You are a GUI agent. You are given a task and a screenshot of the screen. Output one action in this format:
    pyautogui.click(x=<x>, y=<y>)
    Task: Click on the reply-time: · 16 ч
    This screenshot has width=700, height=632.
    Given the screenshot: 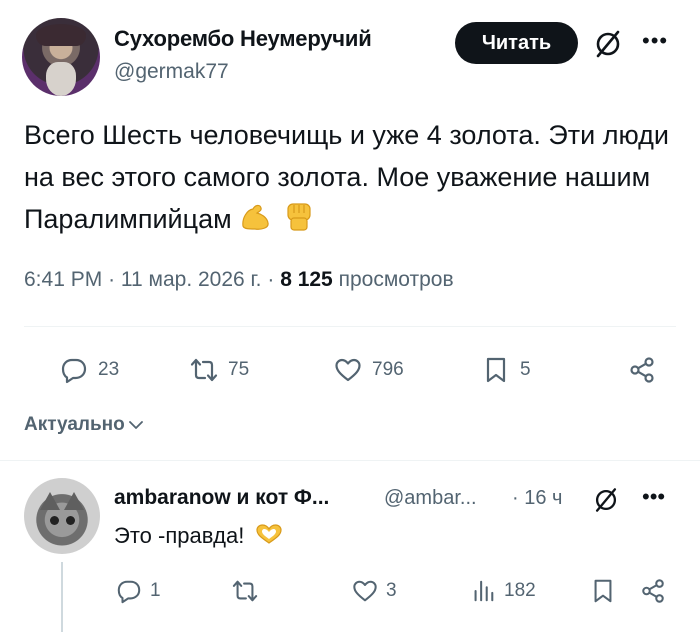 What is the action you would take?
    pyautogui.click(x=537, y=498)
    